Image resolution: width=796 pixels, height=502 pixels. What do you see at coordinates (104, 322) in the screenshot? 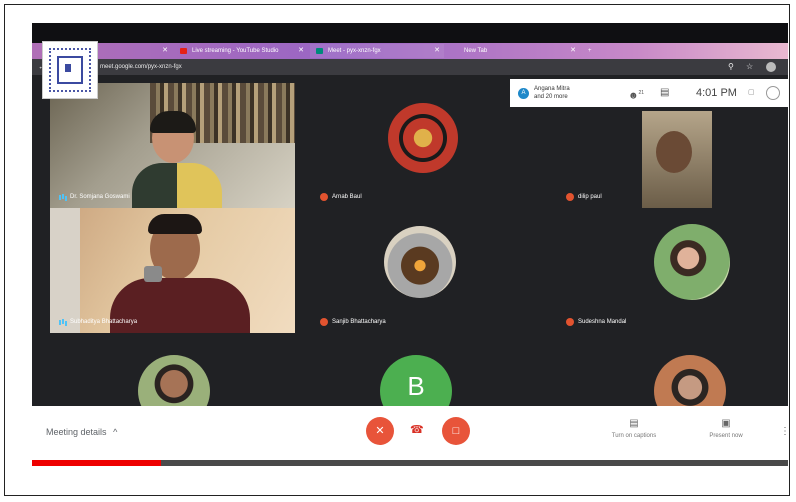
I see `participant-name: Subhaditya Bhattacharya` at bounding box center [104, 322].